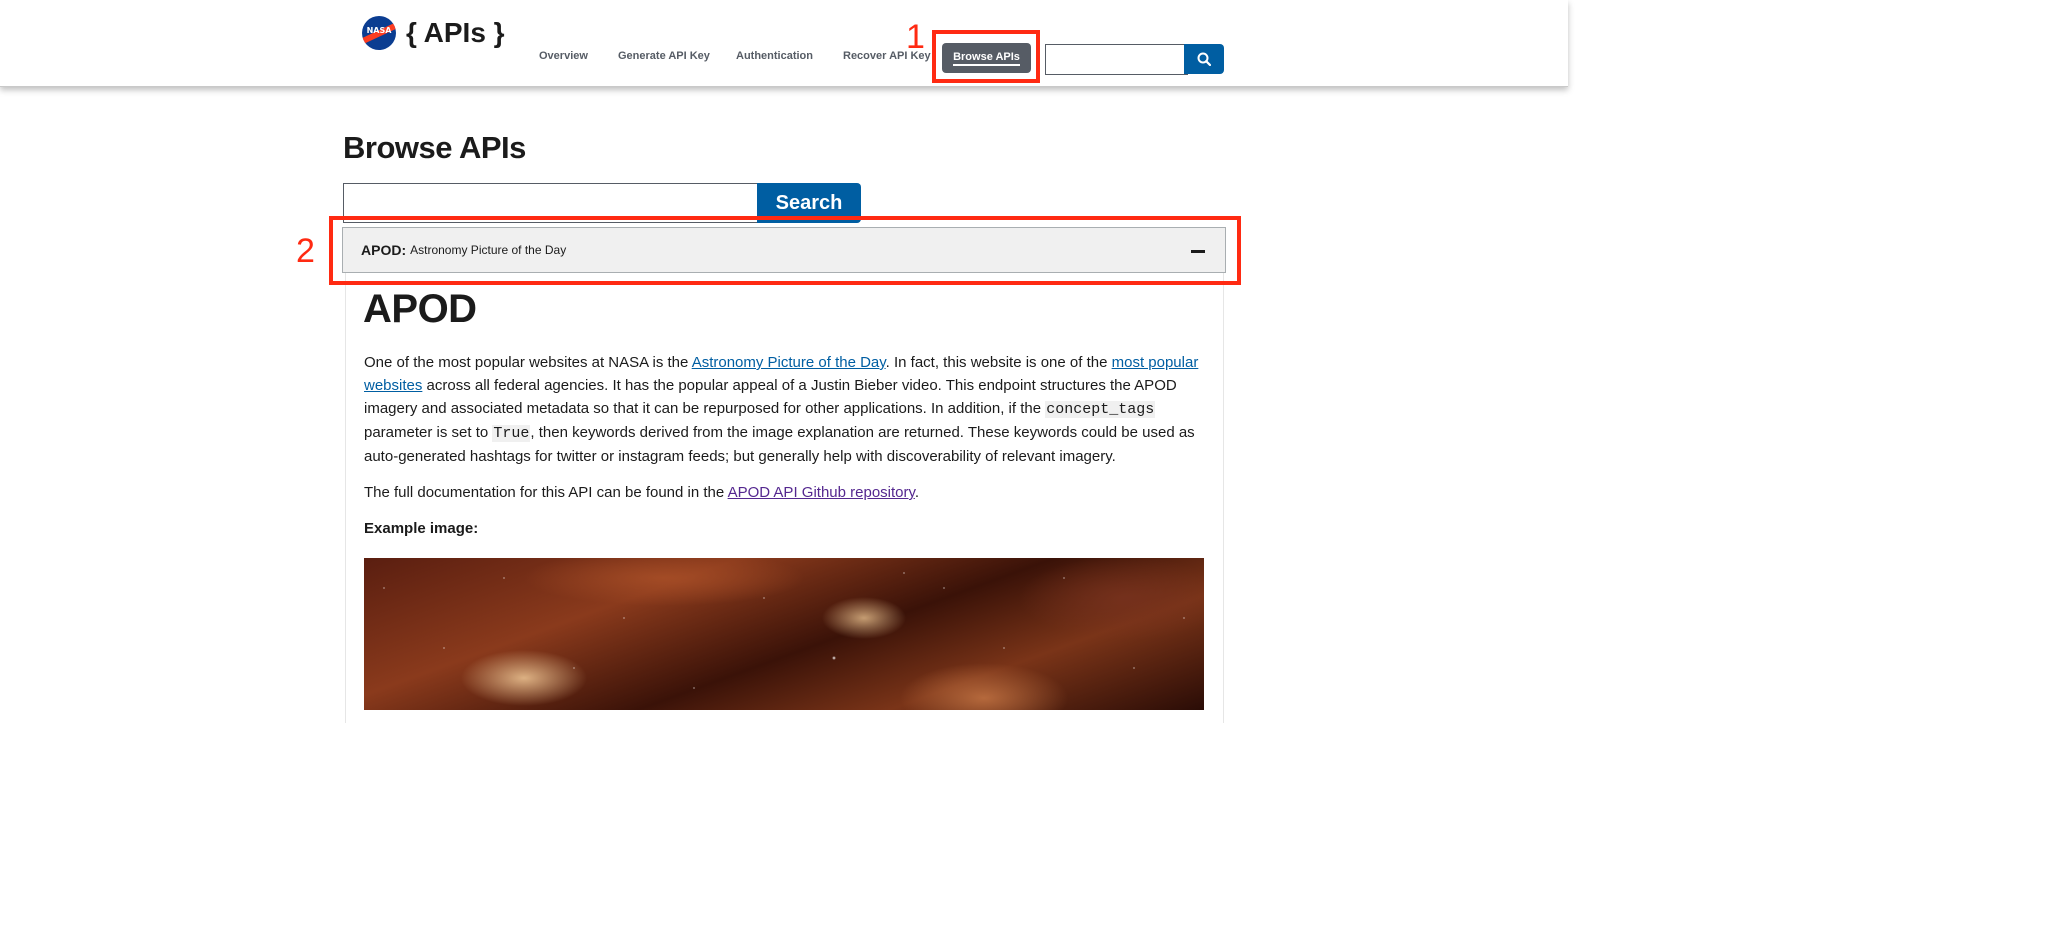 The height and width of the screenshot is (927, 2048). I want to click on link-apod-github-repository: APOD API Github repository, so click(821, 492).